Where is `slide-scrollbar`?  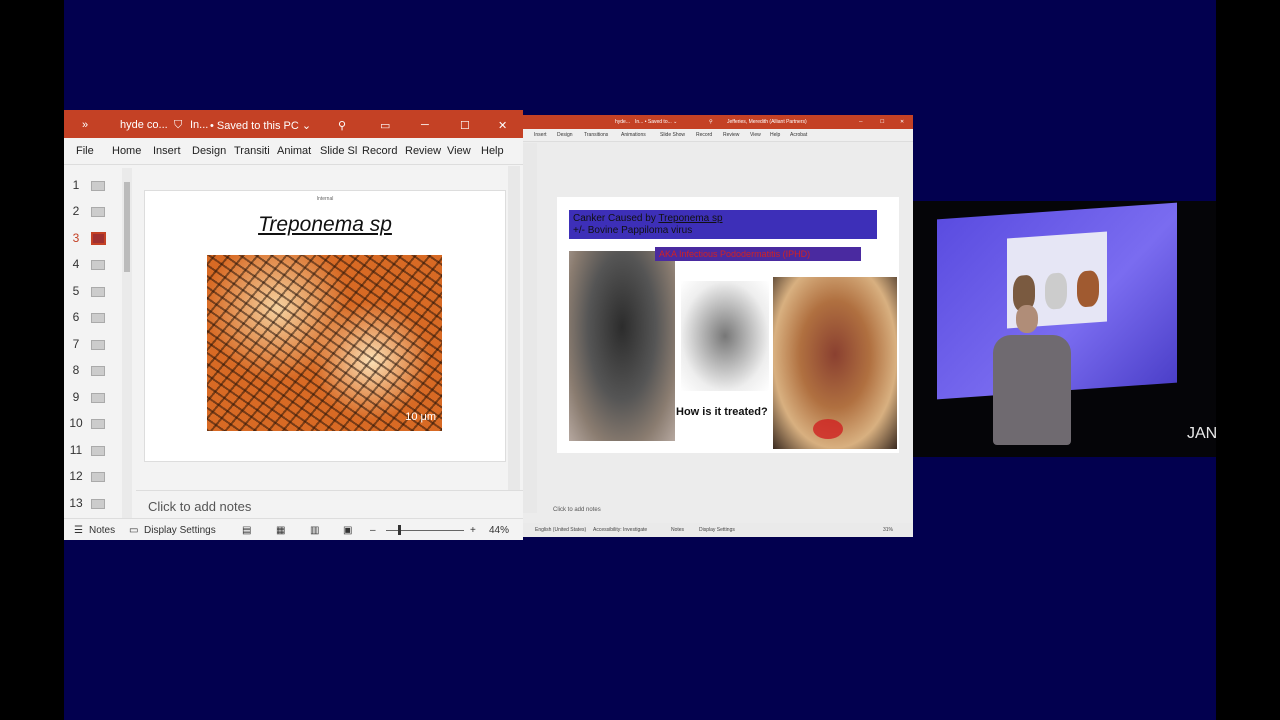 slide-scrollbar is located at coordinates (514, 341).